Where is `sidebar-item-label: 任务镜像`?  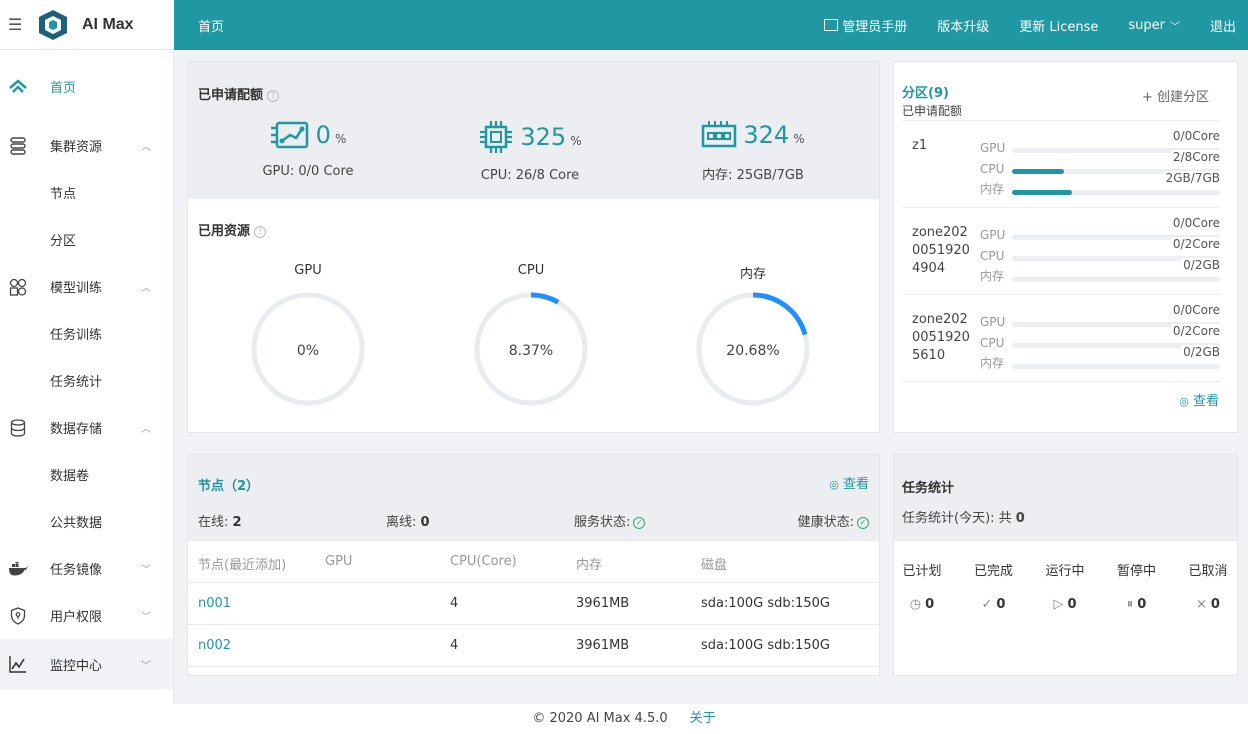
sidebar-item-label: 任务镜像 is located at coordinates (76, 570).